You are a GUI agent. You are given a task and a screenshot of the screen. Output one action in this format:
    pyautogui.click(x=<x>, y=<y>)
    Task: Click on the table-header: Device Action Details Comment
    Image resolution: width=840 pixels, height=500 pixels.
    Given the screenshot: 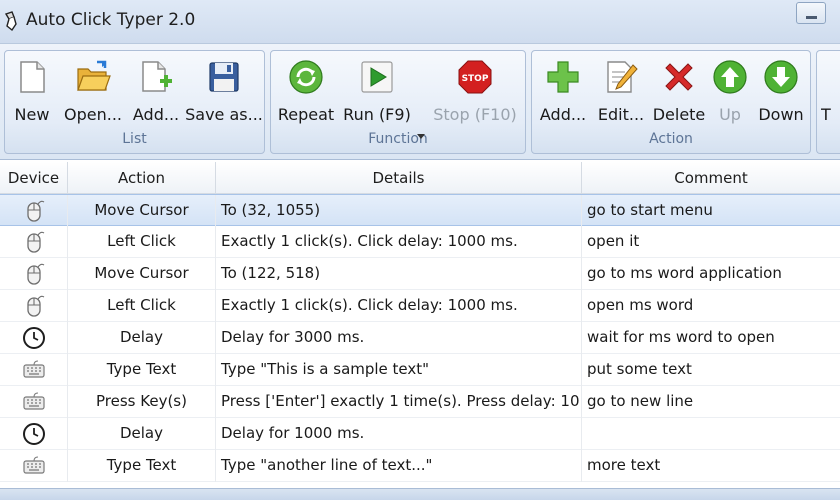 What is the action you would take?
    pyautogui.click(x=420, y=178)
    